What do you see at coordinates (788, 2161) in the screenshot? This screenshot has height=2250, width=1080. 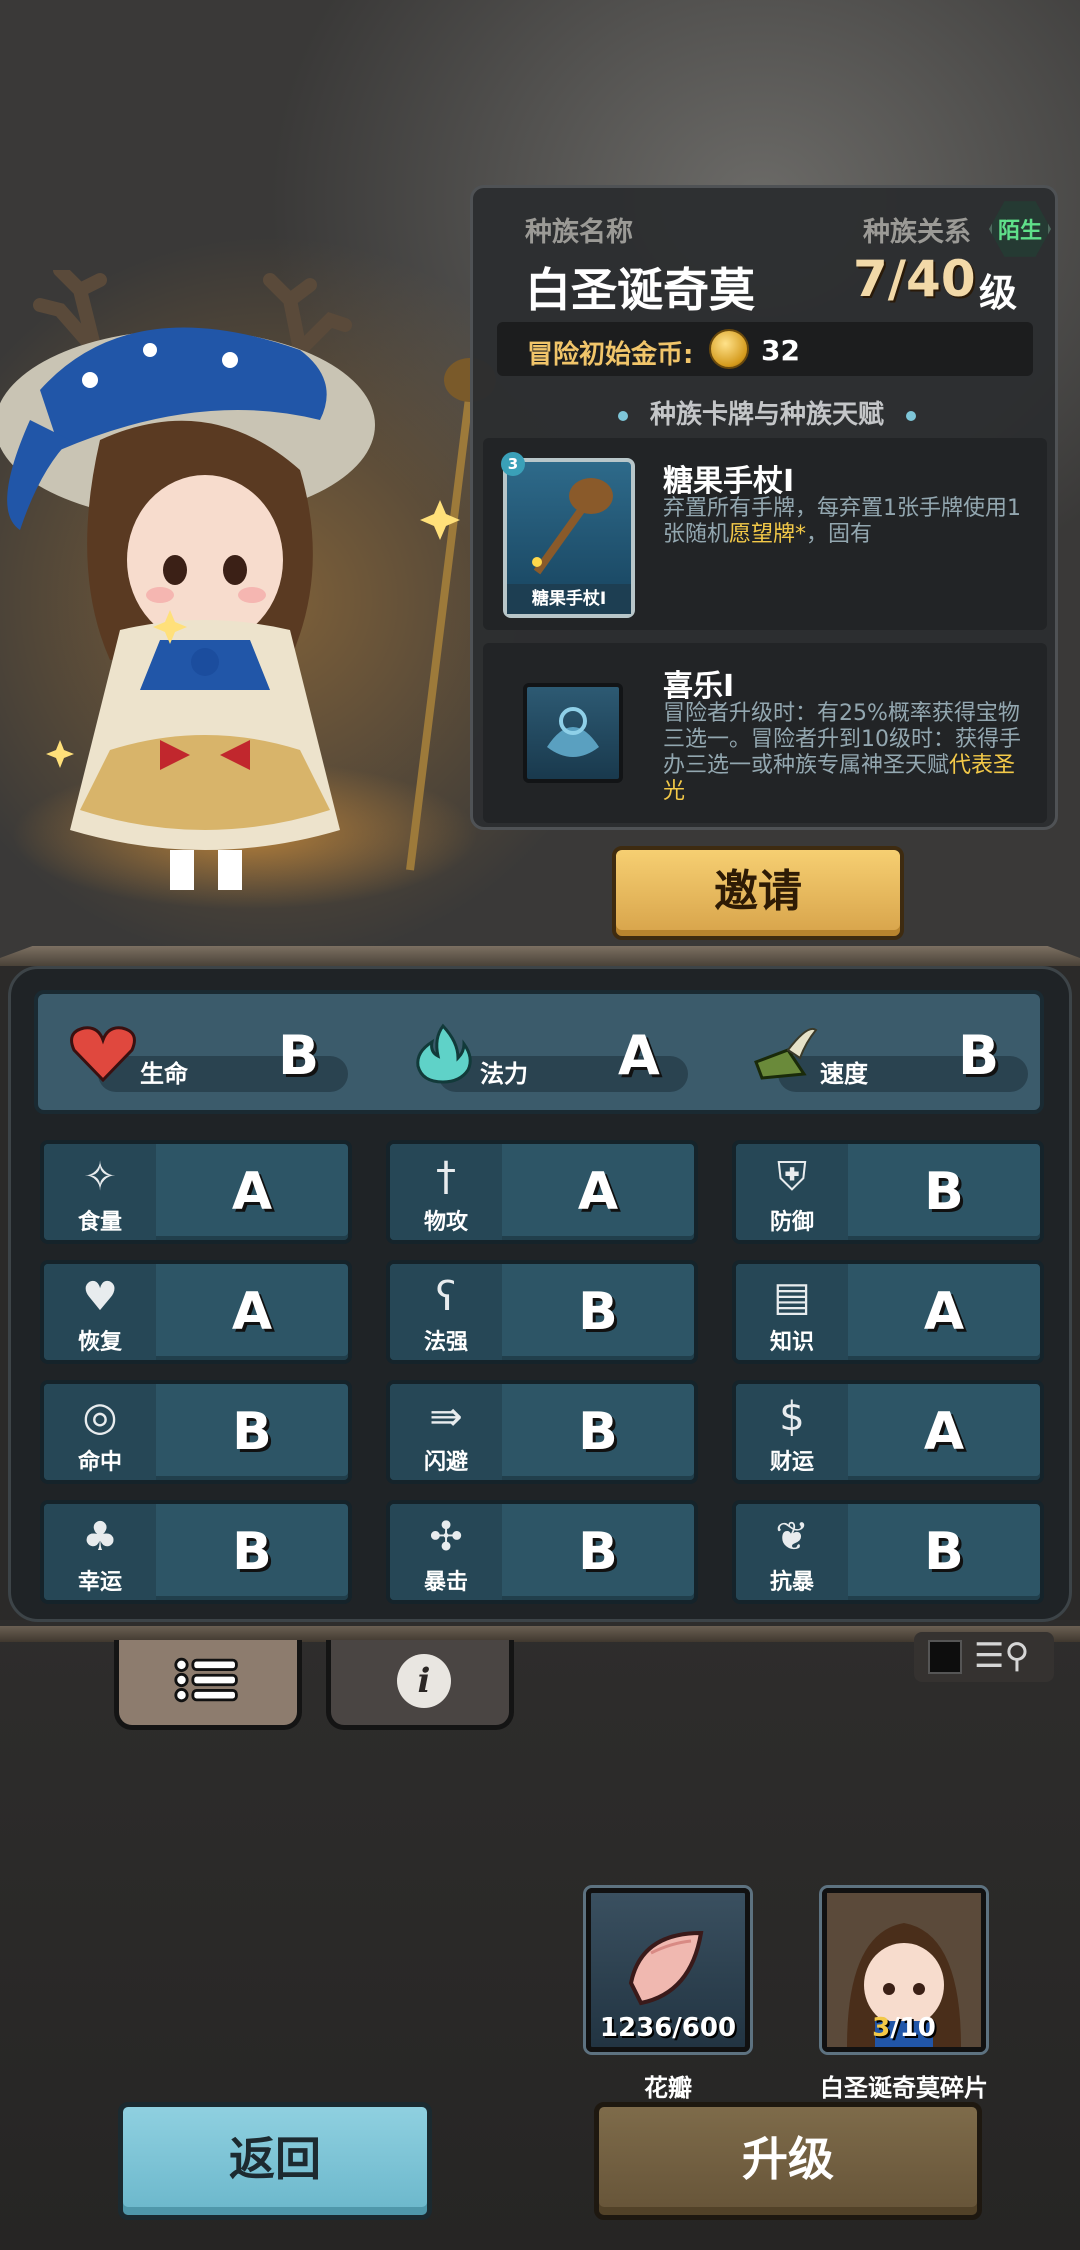 I see `upgrade-button: 升级` at bounding box center [788, 2161].